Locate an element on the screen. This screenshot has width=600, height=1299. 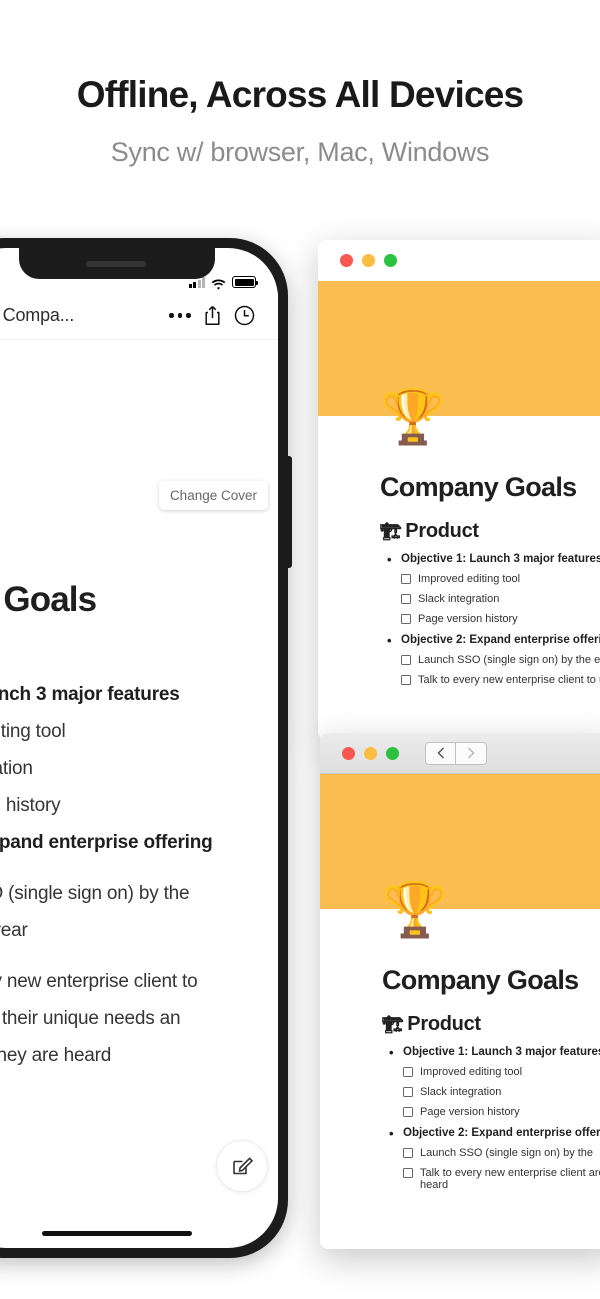
phone-document-line: e they are heard is located at coordinates (56, 1056).